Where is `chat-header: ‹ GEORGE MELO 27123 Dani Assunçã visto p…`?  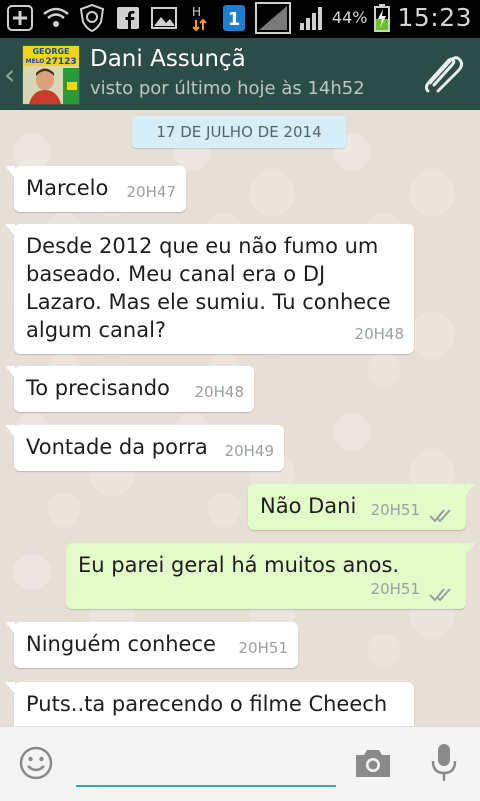 chat-header: ‹ GEORGE MELO 27123 Dani Assunçã visto p… is located at coordinates (240, 74).